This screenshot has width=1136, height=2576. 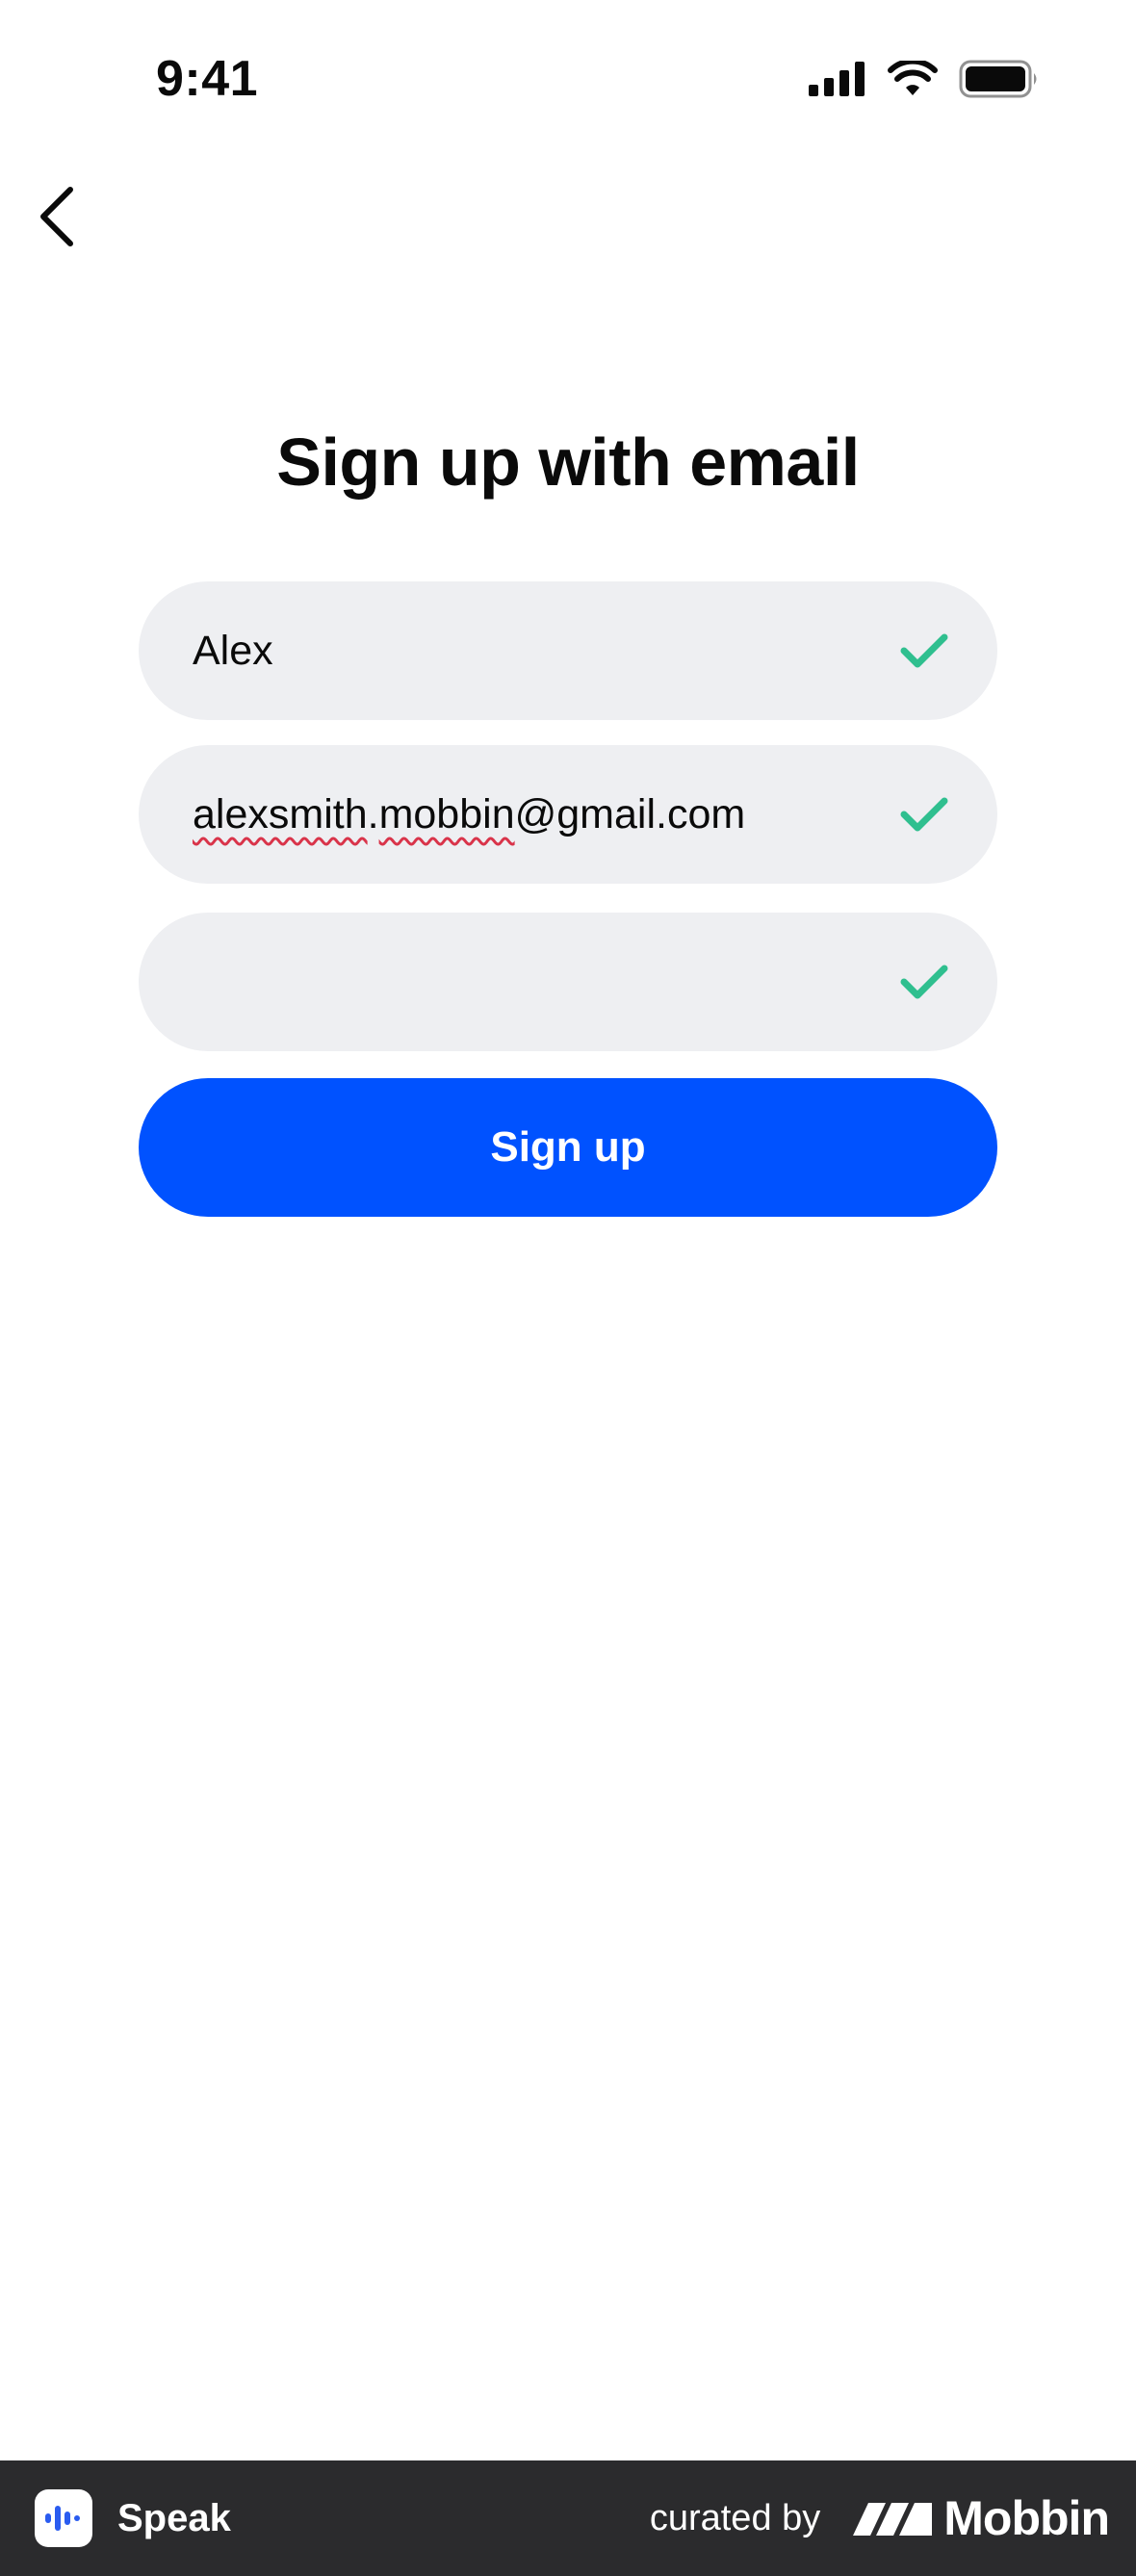 What do you see at coordinates (1026, 2518) in the screenshot?
I see `brand-name: Mobbin` at bounding box center [1026, 2518].